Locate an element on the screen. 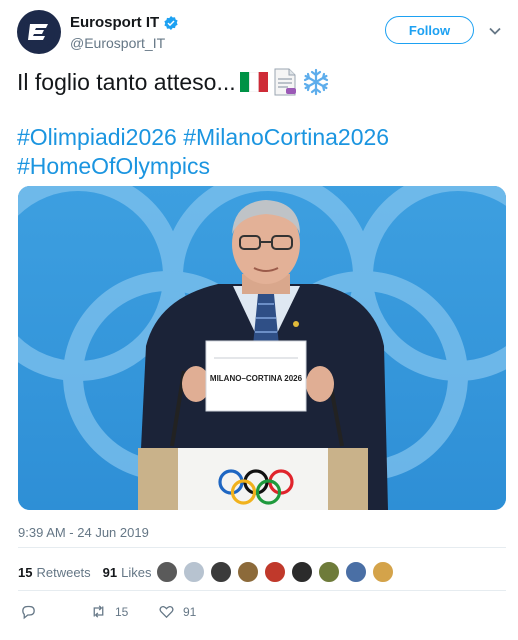 The image size is (518, 640). display-name-text: Eurosport IT is located at coordinates (115, 22).